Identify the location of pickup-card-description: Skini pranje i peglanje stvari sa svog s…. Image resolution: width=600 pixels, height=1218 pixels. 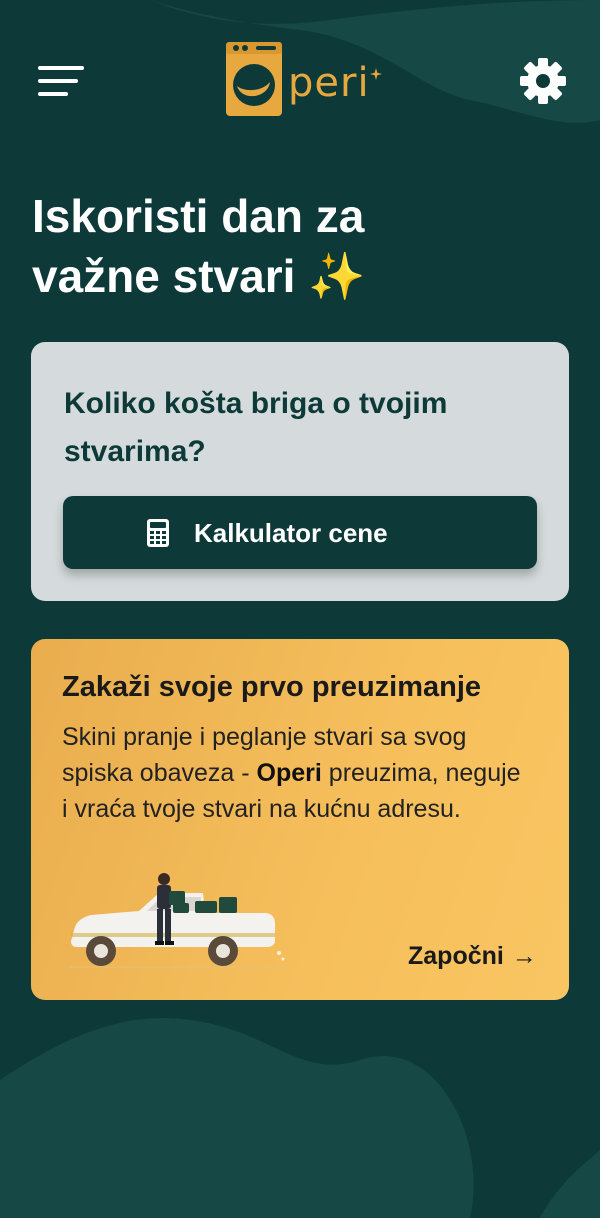
(291, 773).